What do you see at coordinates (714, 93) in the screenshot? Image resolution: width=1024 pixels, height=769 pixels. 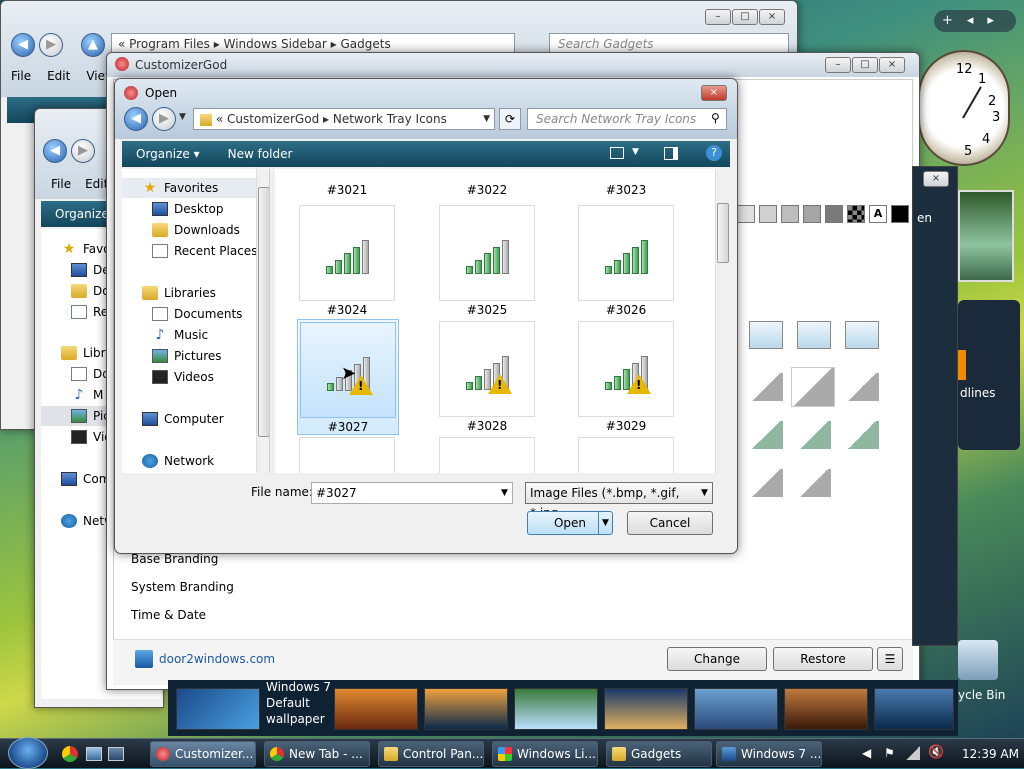 I see `dialog-close-button: ×` at bounding box center [714, 93].